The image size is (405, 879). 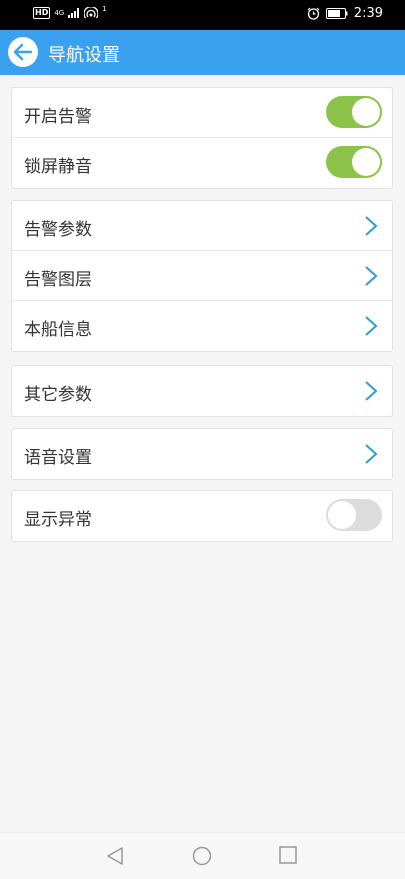 I want to click on system-nav-bar, so click(x=202, y=855).